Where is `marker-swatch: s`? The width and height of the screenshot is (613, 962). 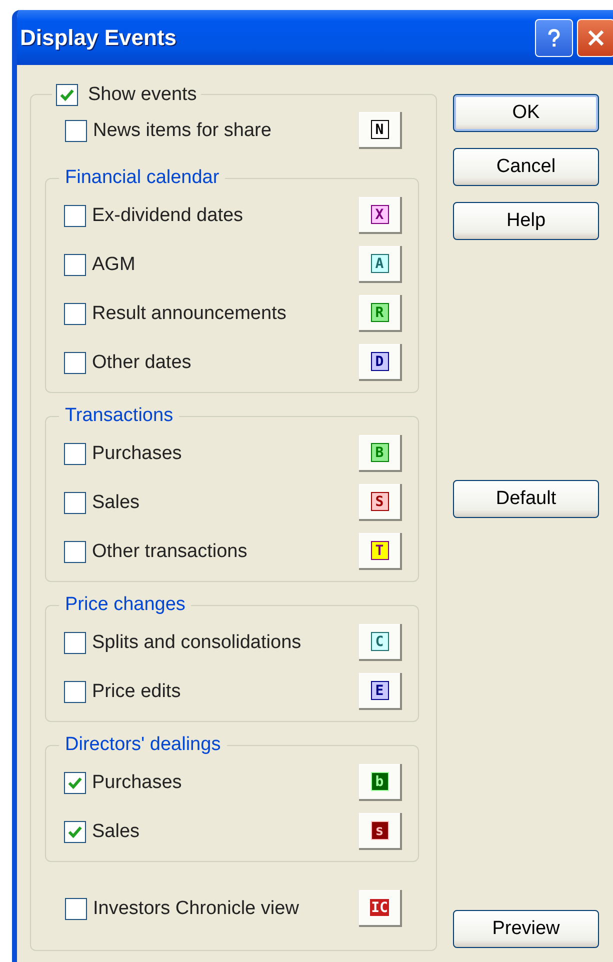
marker-swatch: s is located at coordinates (379, 830).